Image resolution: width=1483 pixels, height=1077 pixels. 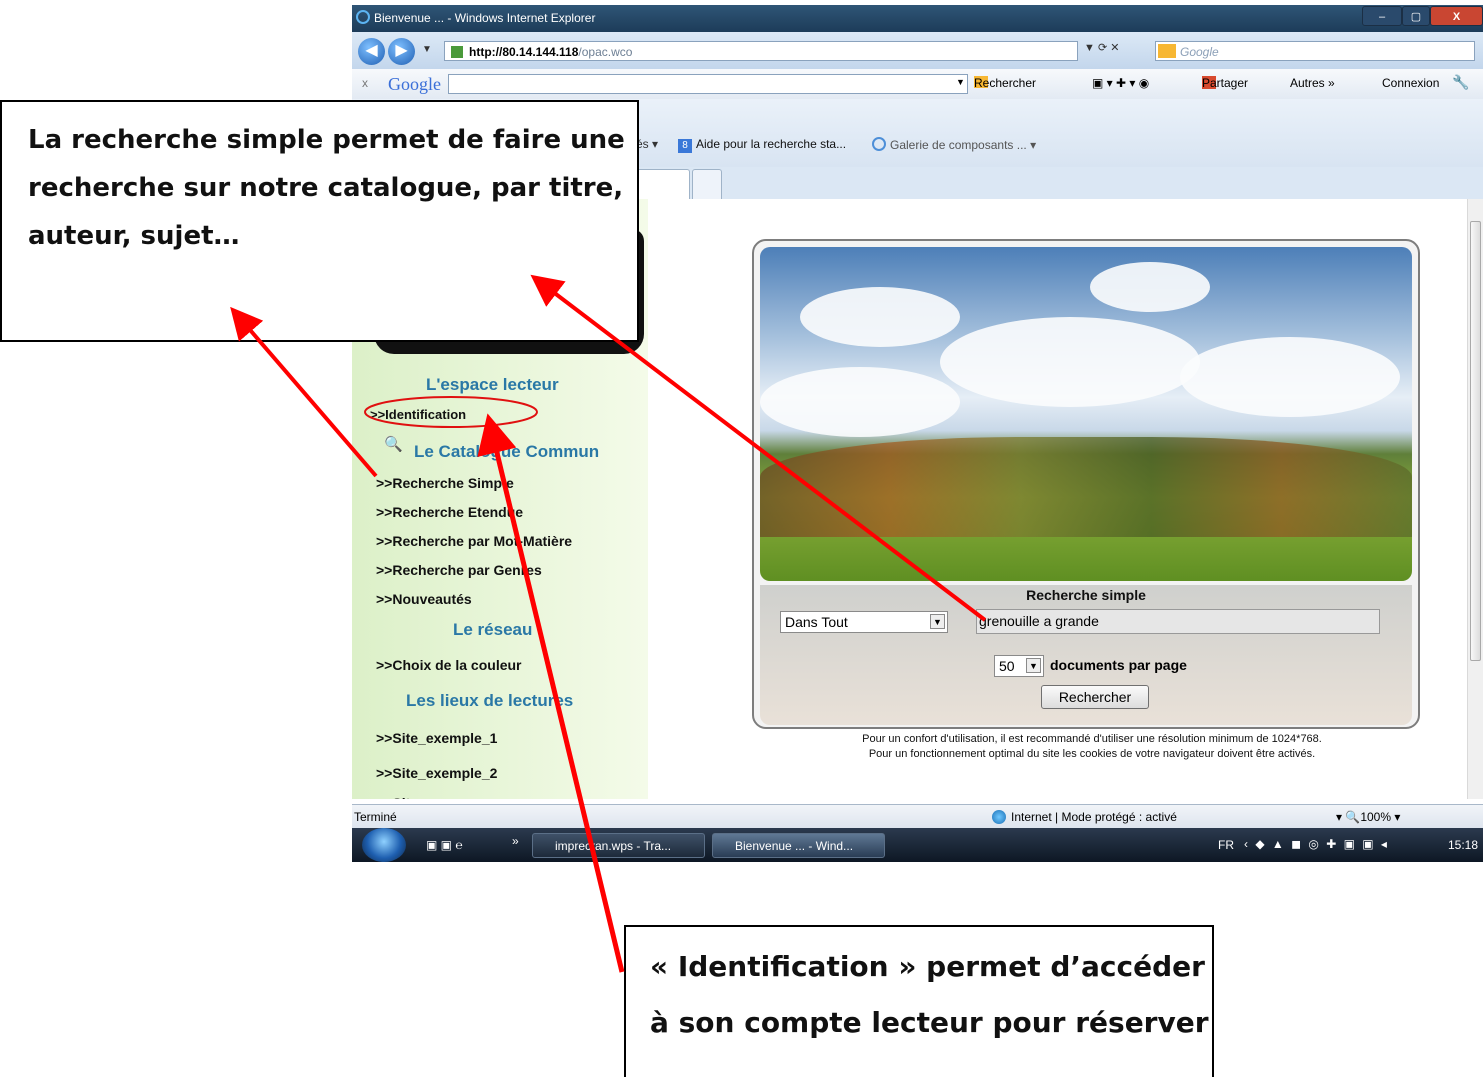 I want to click on section-network: Le réseau, so click(x=493, y=629).